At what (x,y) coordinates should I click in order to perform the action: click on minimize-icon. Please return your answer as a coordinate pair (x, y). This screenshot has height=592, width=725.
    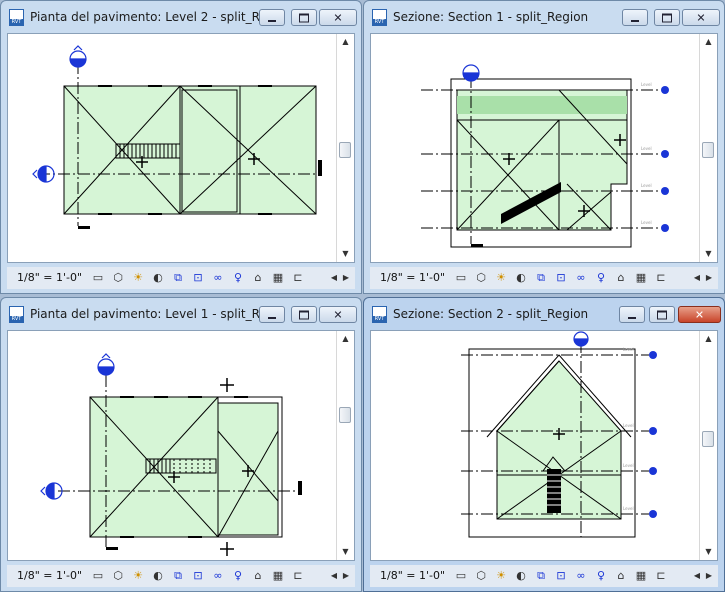
    Looking at the image, I should click on (272, 20).